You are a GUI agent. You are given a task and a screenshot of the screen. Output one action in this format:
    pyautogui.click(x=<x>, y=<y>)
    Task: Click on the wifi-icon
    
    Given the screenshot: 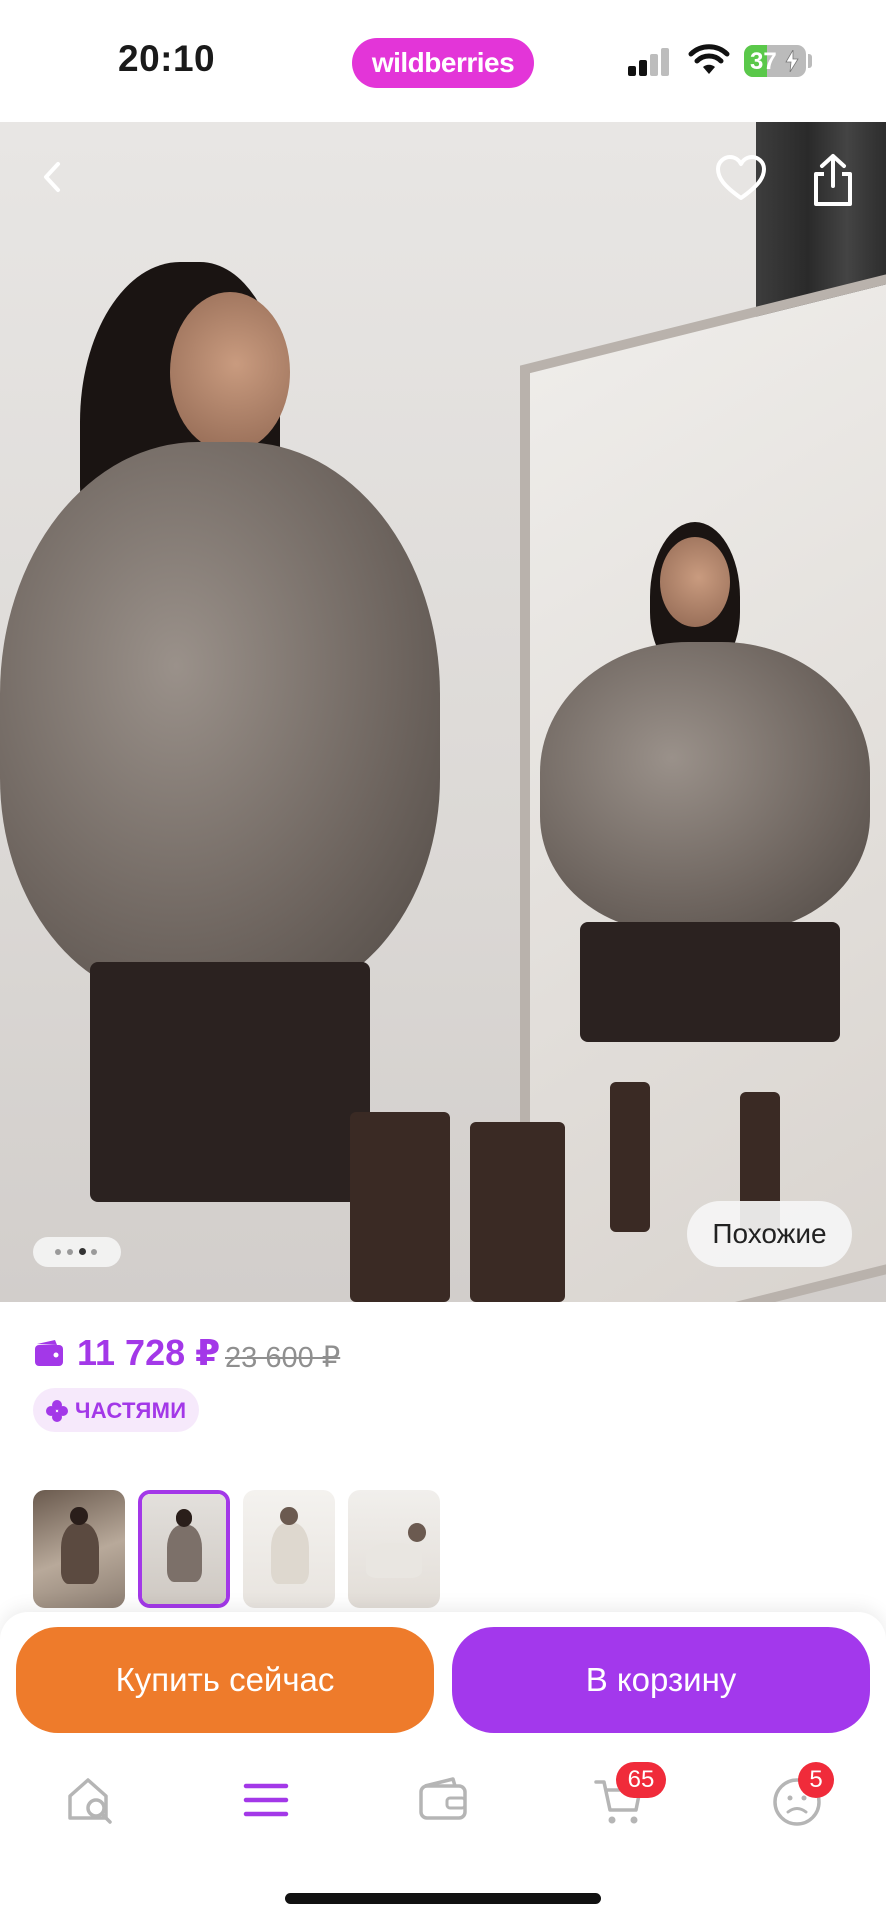 What is the action you would take?
    pyautogui.click(x=709, y=59)
    